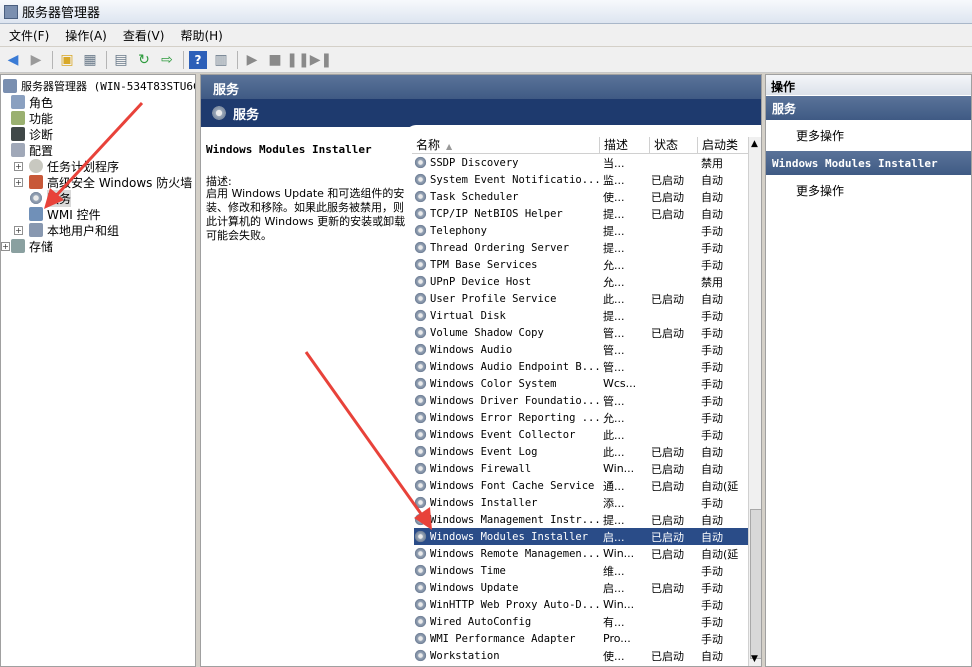 Image resolution: width=972 pixels, height=667 pixels. What do you see at coordinates (221, 60) in the screenshot?
I see `view-icon: ▥` at bounding box center [221, 60].